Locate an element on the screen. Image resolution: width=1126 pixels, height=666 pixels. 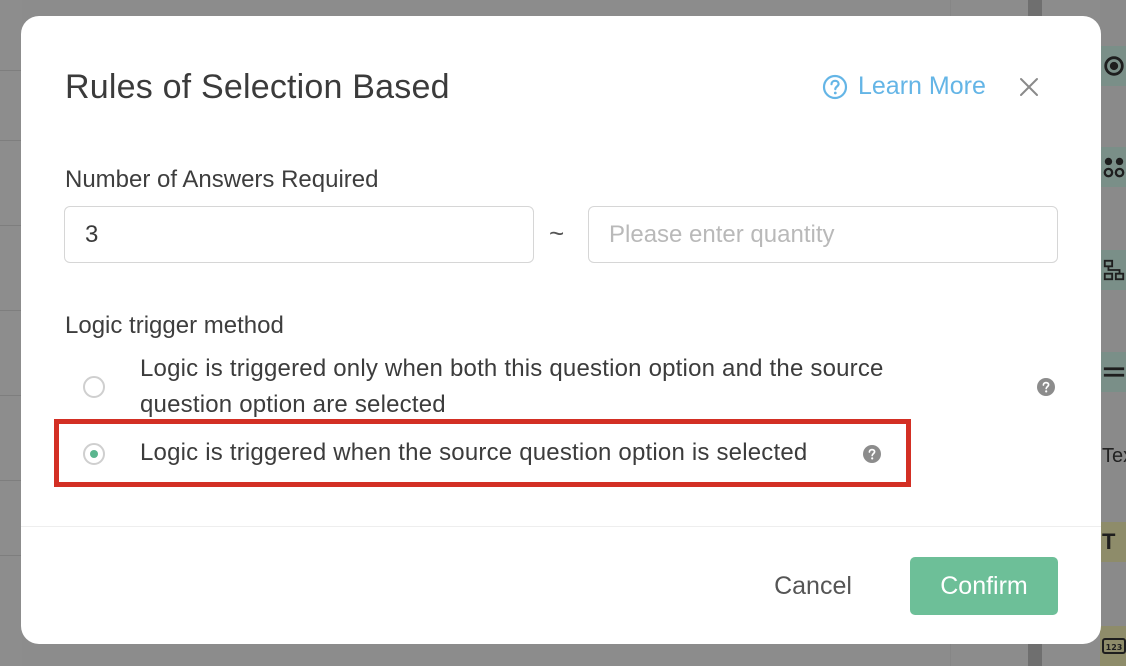
svg-text: 123 is located at coordinates (1114, 647).